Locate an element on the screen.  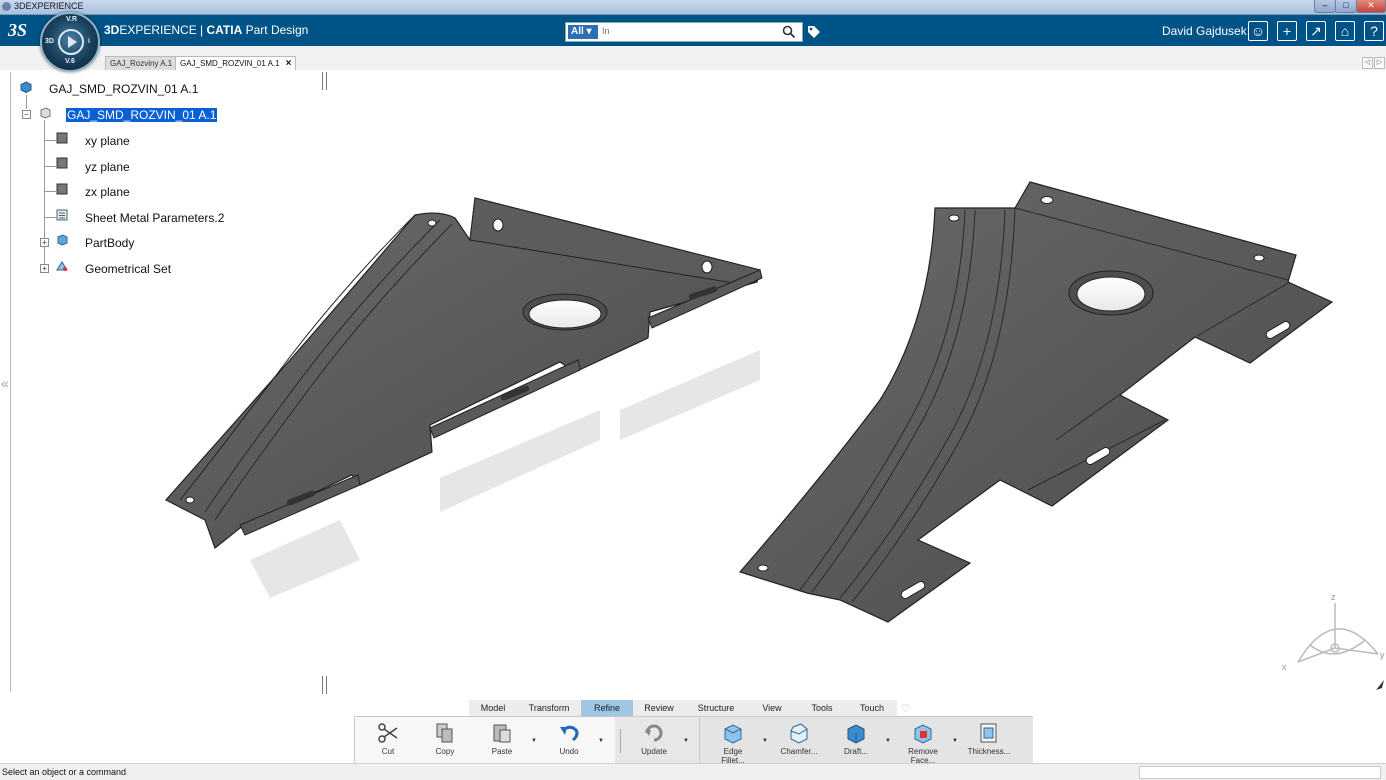
ds-logo-icon: 3S is located at coordinates (17, 30).